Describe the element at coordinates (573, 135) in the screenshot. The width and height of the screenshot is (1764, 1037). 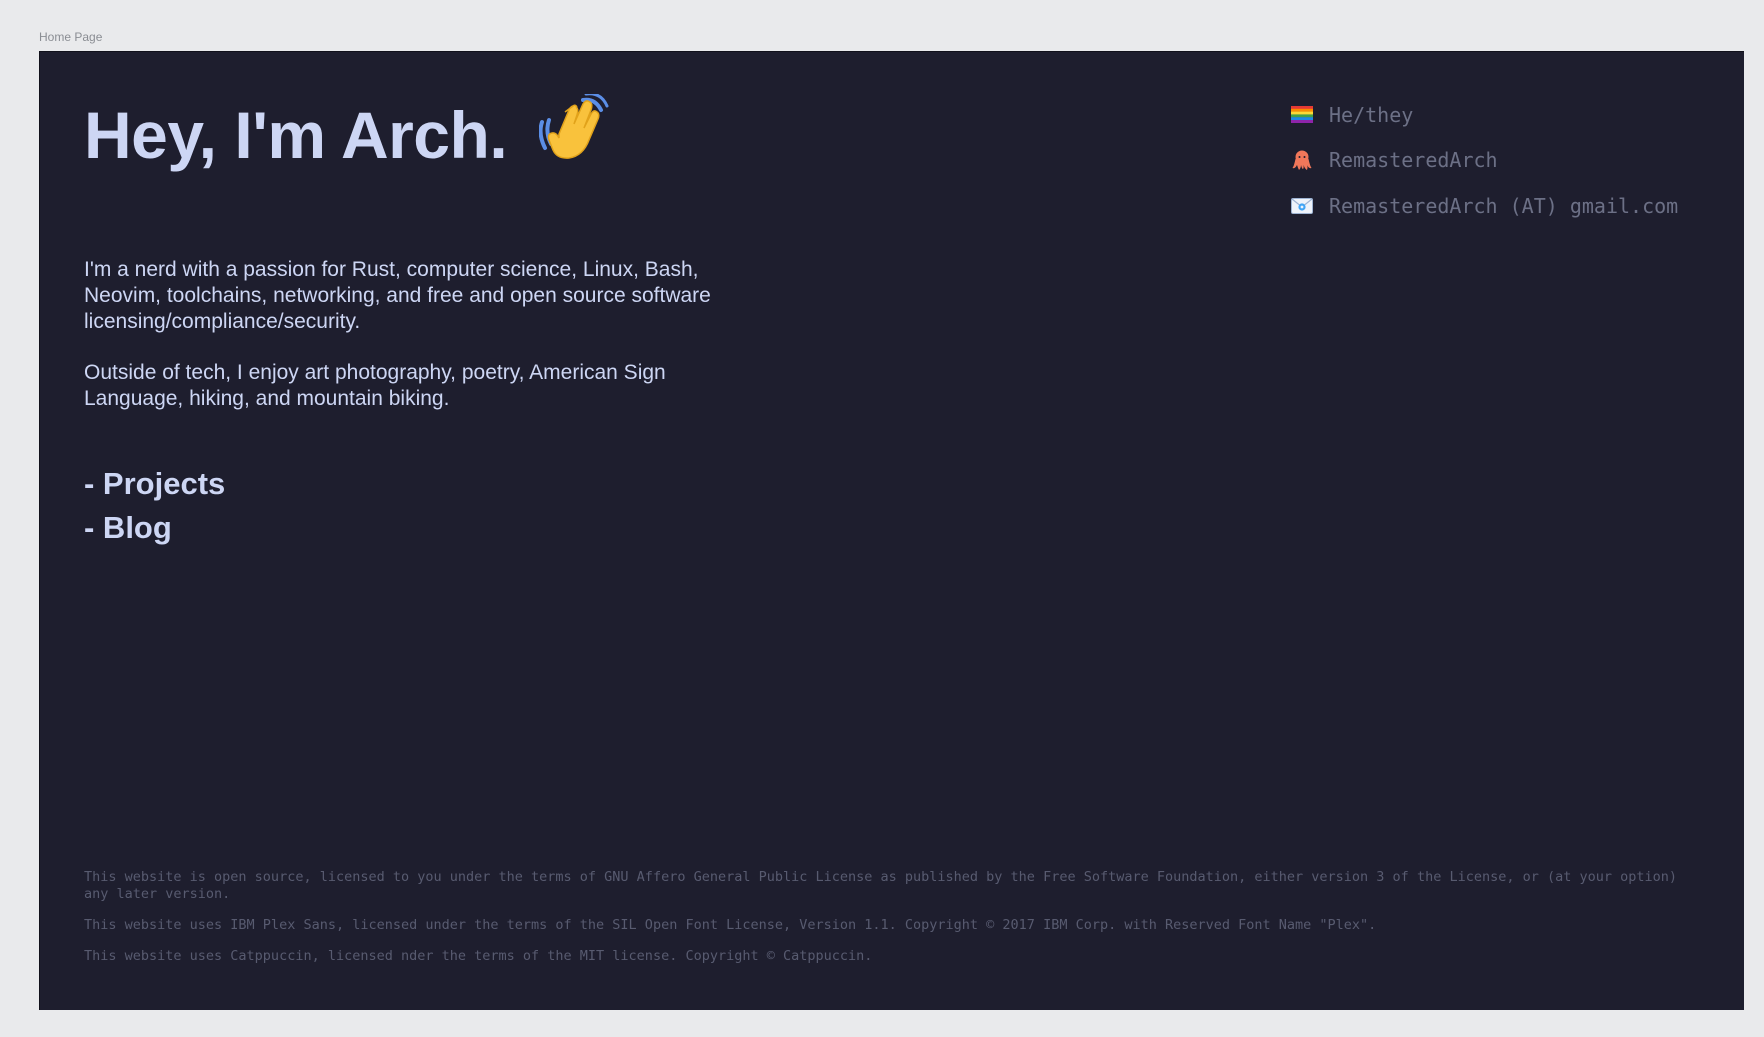
I see `waving-hand-icon` at that location.